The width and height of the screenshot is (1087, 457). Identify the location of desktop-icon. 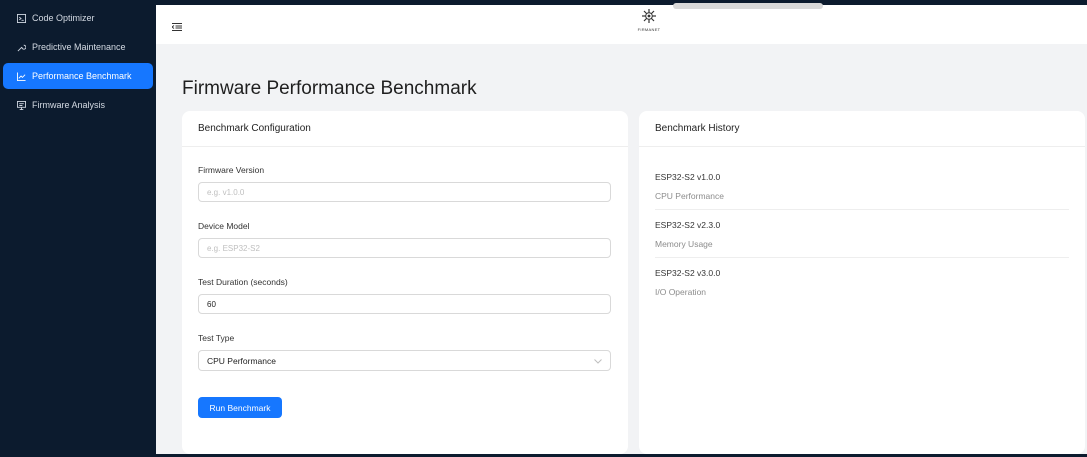
(21, 105).